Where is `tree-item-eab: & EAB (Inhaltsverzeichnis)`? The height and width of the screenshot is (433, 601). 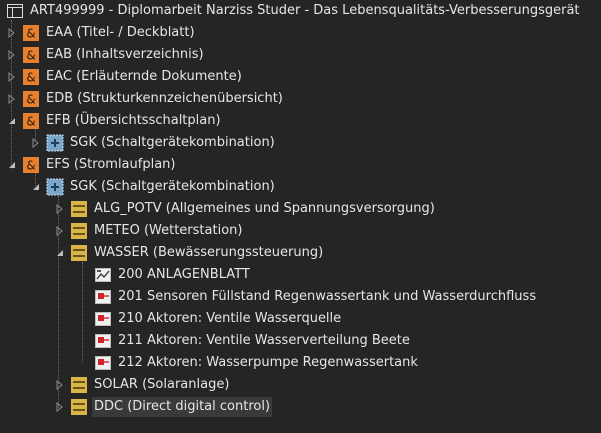 tree-item-eab: & EAB (Inhaltsverzeichnis) is located at coordinates (106, 55).